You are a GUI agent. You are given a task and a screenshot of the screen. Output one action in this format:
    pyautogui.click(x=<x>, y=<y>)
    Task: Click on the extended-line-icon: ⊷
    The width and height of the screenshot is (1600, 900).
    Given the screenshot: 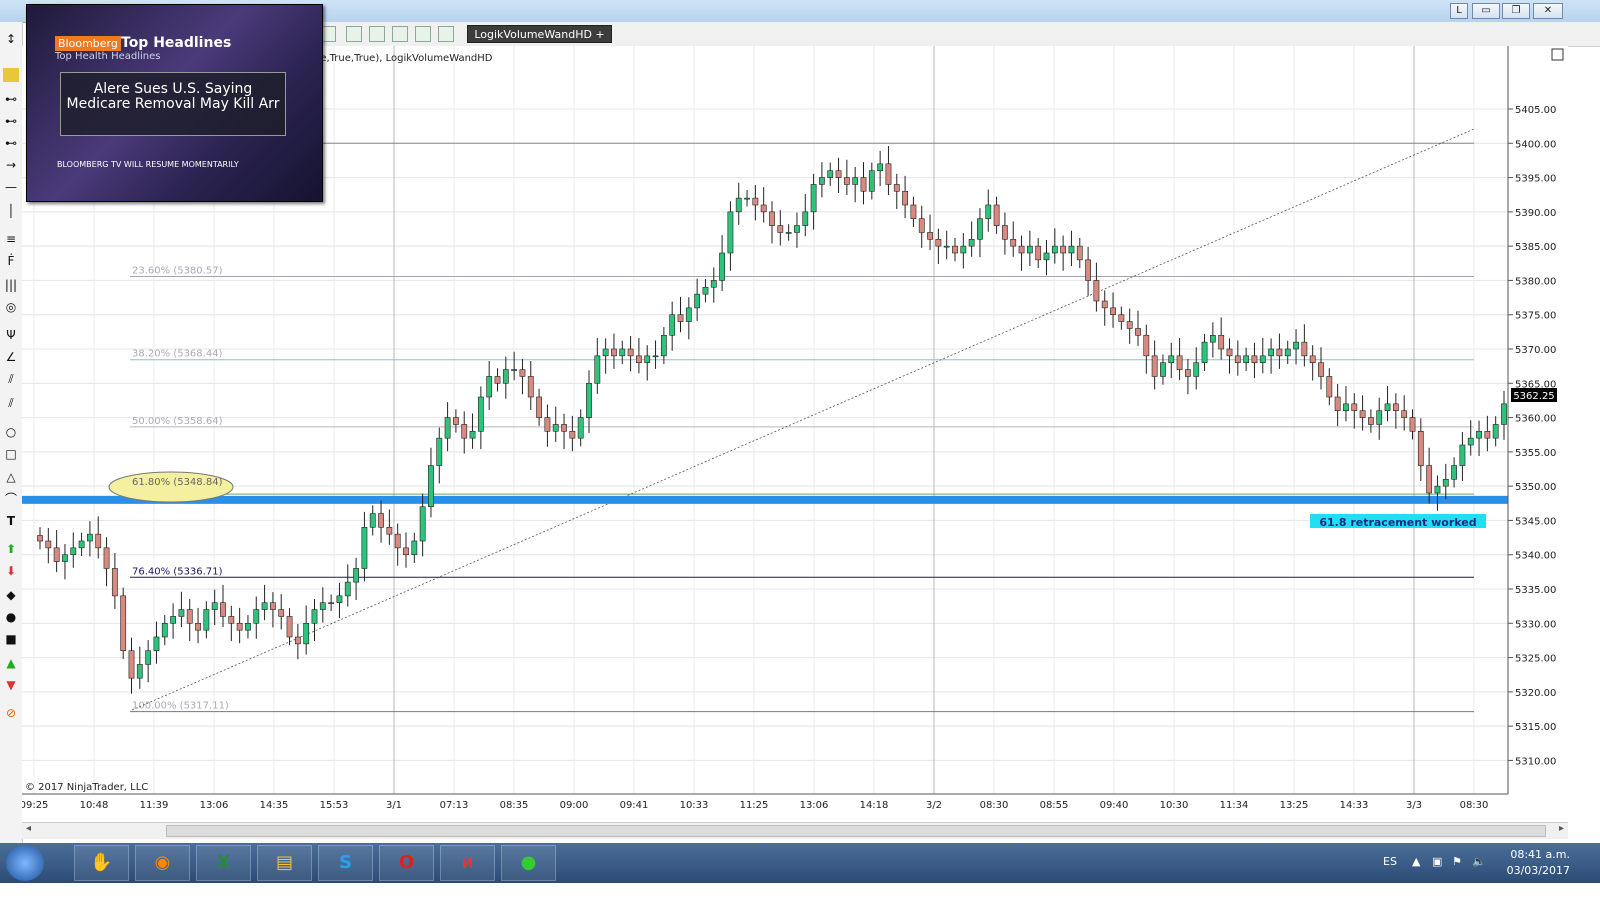 What is the action you would take?
    pyautogui.click(x=11, y=143)
    